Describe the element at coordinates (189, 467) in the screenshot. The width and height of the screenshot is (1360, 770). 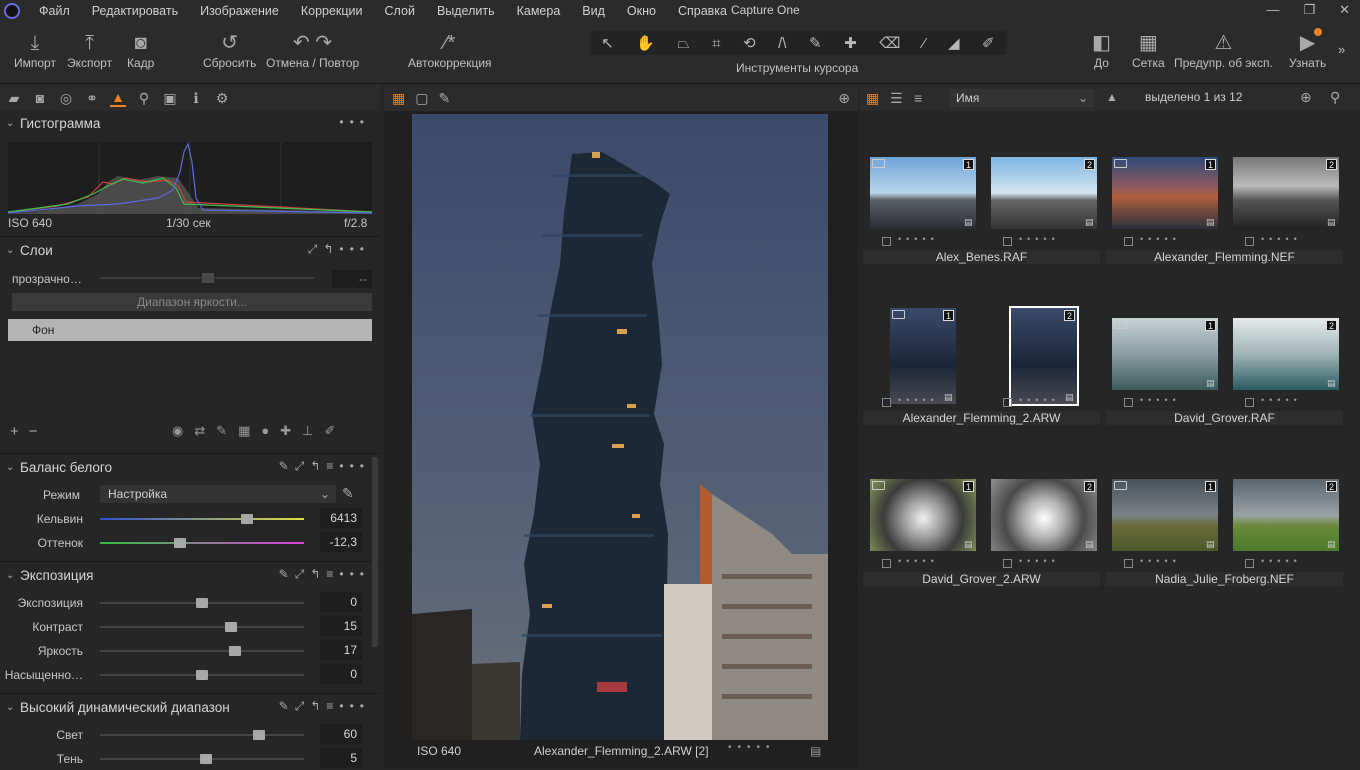
I see `white-balance-header: ⌄ Баланс белого ✎⤢↰≡•••` at that location.